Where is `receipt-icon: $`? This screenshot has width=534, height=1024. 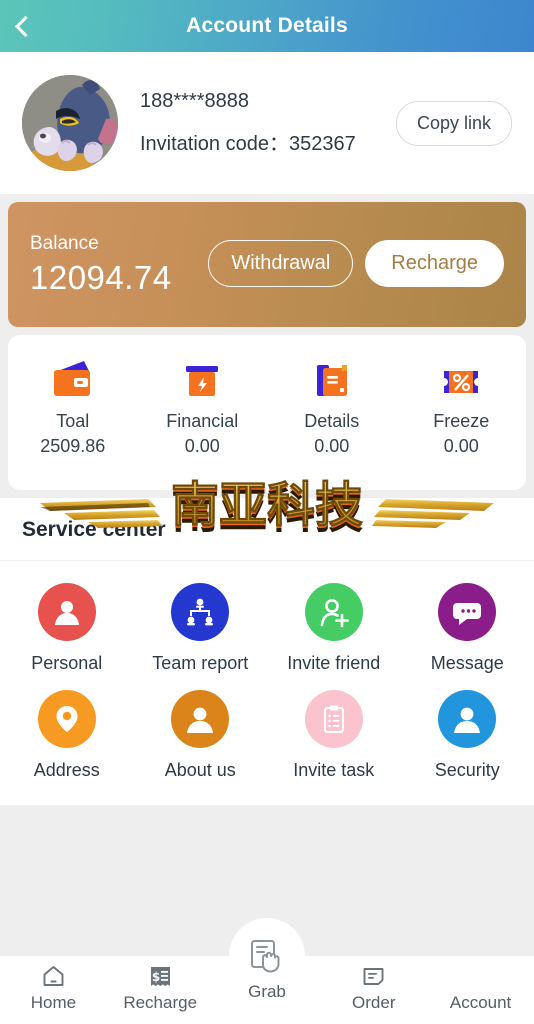
receipt-icon: $ is located at coordinates (160, 976).